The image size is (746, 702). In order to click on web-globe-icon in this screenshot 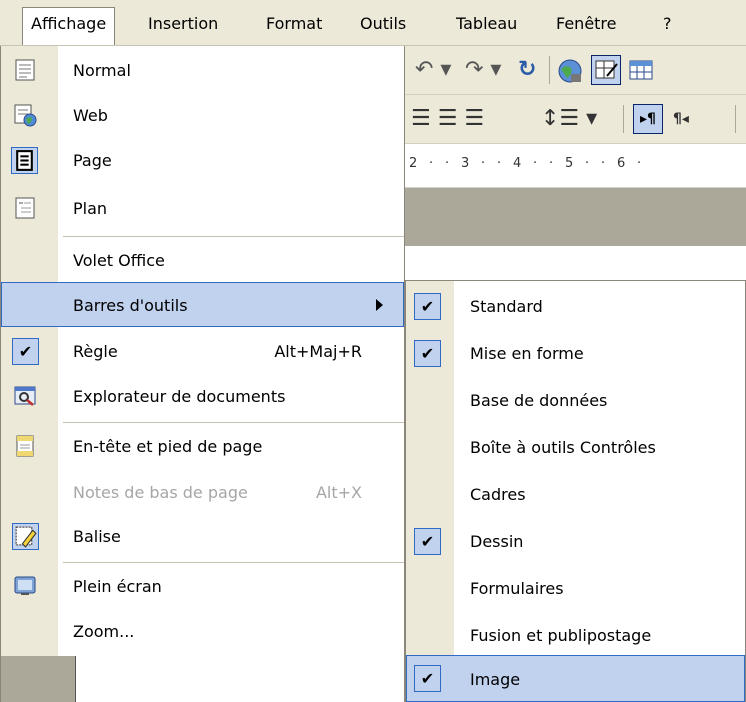, I will do `click(570, 71)`.